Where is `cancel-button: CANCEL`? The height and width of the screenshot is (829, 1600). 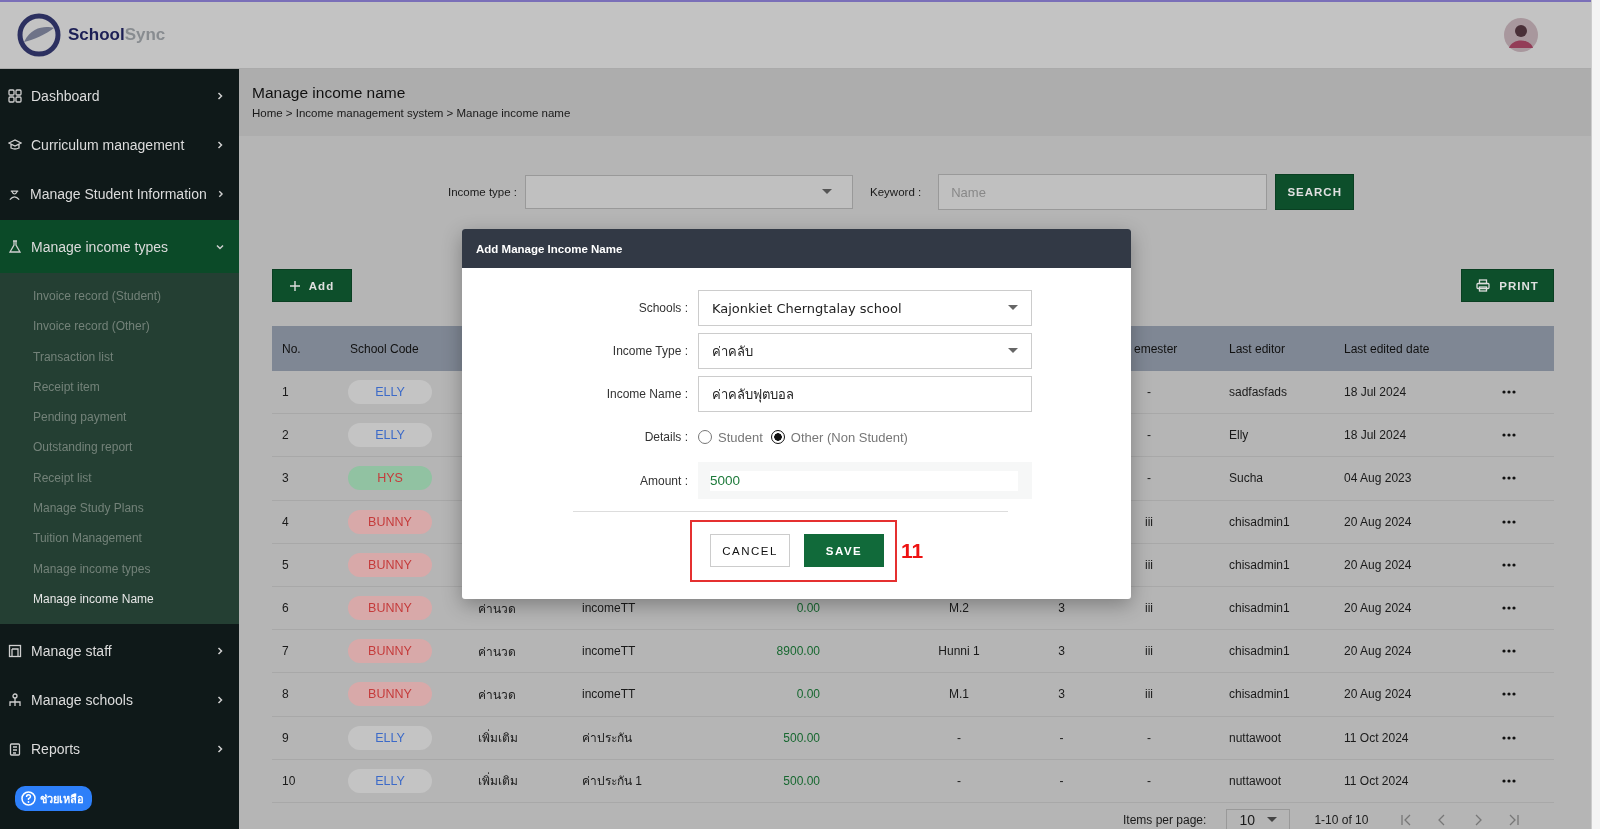
cancel-button: CANCEL is located at coordinates (750, 550).